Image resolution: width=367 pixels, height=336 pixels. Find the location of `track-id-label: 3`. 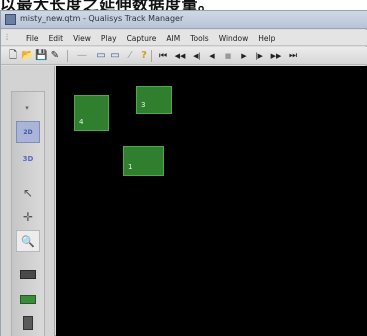

track-id-label: 3 is located at coordinates (143, 105).